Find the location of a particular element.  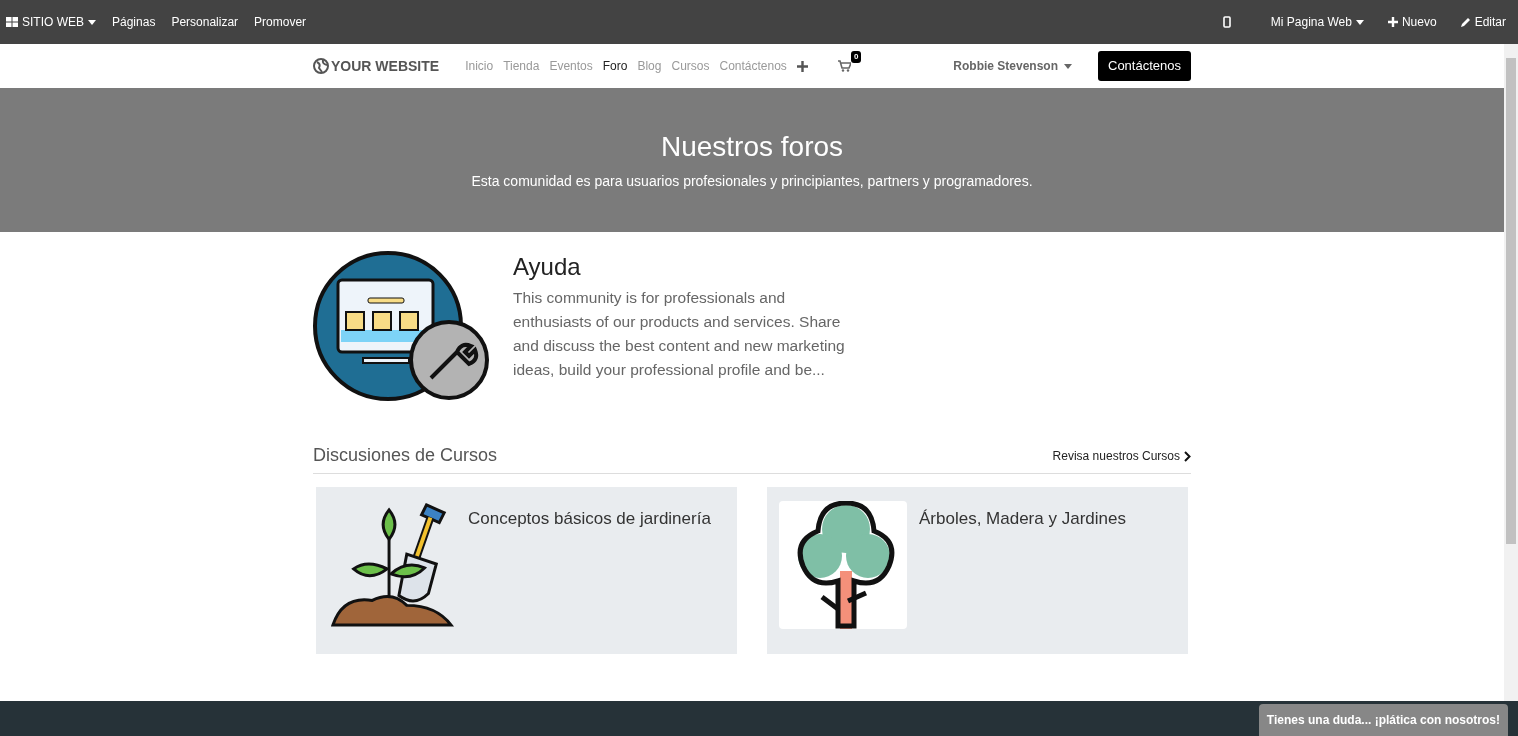

courses-link: Revisa nuestros Cursos is located at coordinates (1121, 456).